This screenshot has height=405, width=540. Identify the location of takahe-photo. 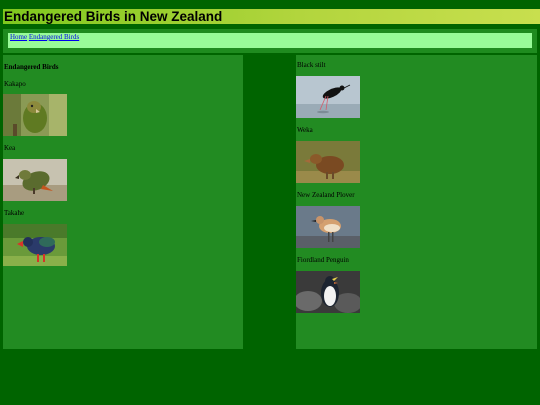
(35, 245).